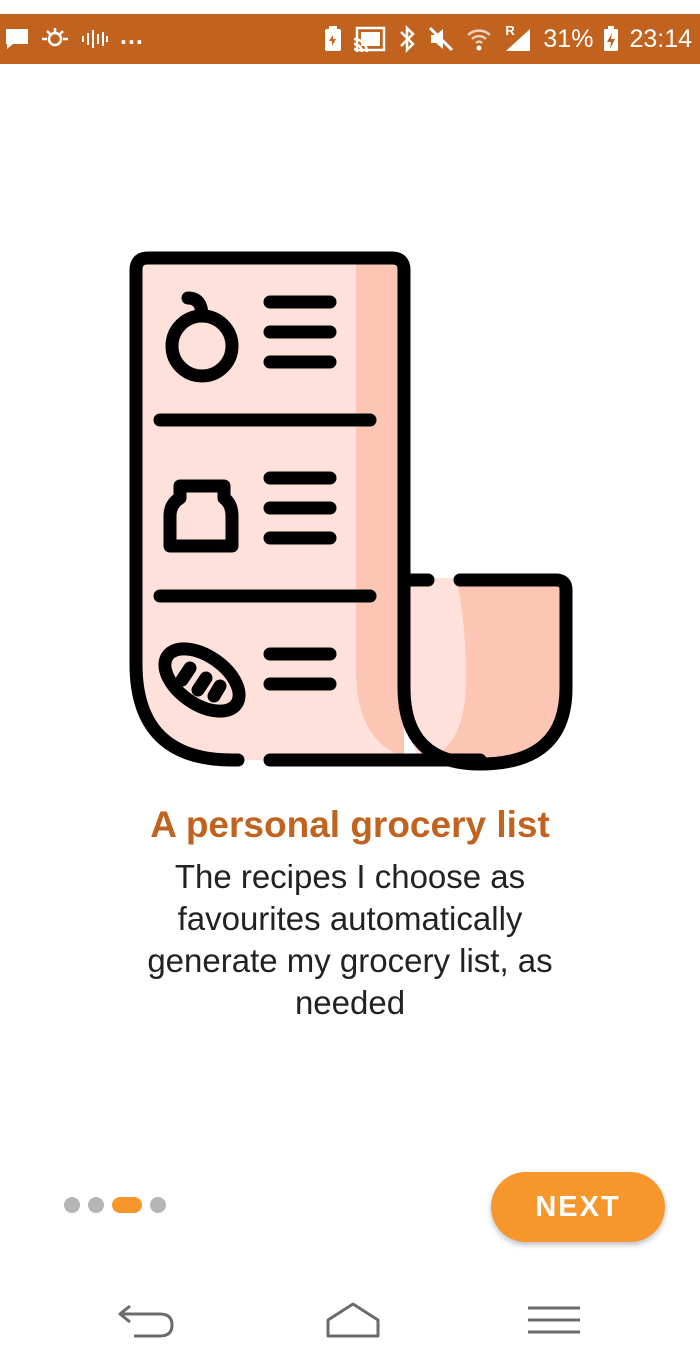 This screenshot has width=700, height=1348. What do you see at coordinates (611, 39) in the screenshot?
I see `battery-charging-icon` at bounding box center [611, 39].